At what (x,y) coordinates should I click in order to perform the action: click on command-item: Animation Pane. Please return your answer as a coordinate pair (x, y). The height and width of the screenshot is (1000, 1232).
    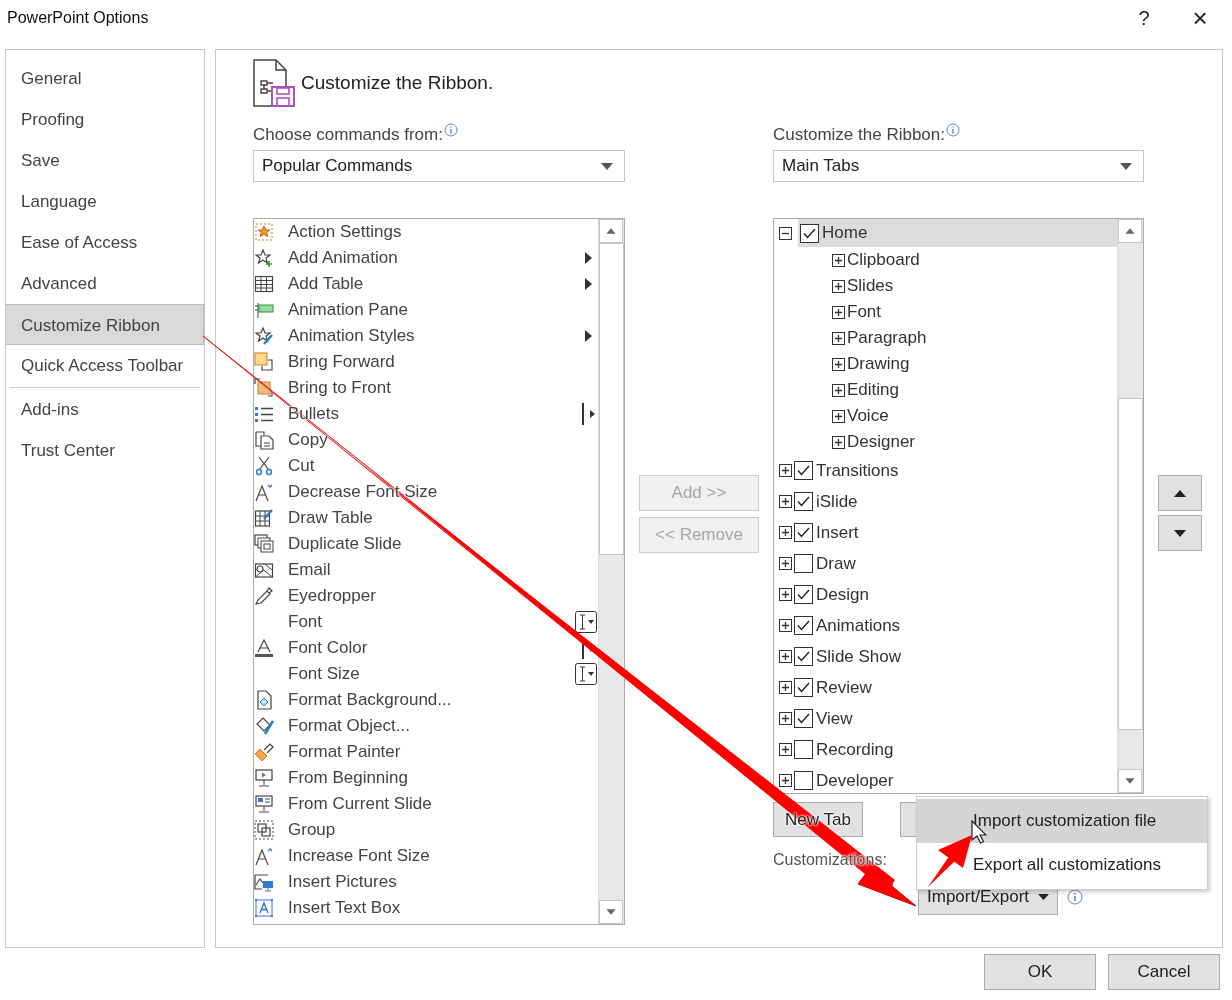
    Looking at the image, I should click on (426, 310).